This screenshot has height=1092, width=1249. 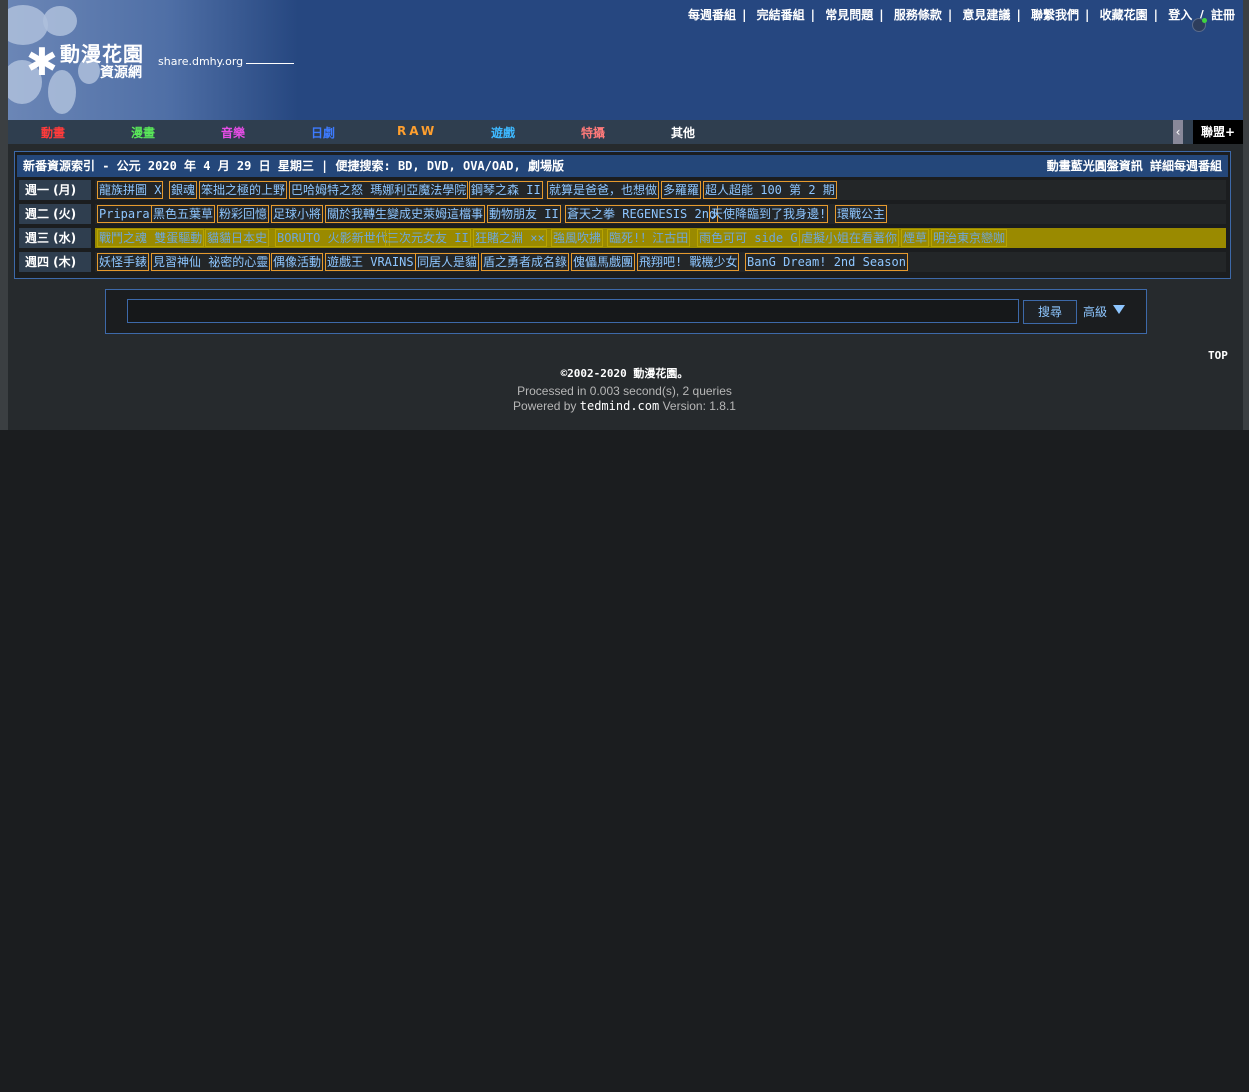 What do you see at coordinates (417, 131) in the screenshot?
I see `category-raw: RAW` at bounding box center [417, 131].